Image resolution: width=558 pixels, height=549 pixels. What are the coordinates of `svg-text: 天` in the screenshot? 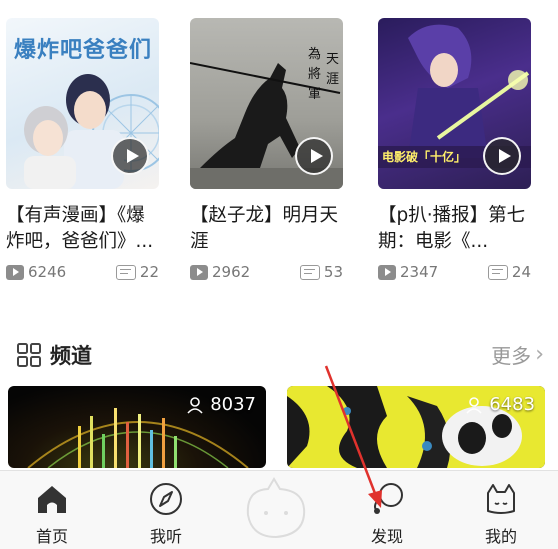 It's located at (332, 59).